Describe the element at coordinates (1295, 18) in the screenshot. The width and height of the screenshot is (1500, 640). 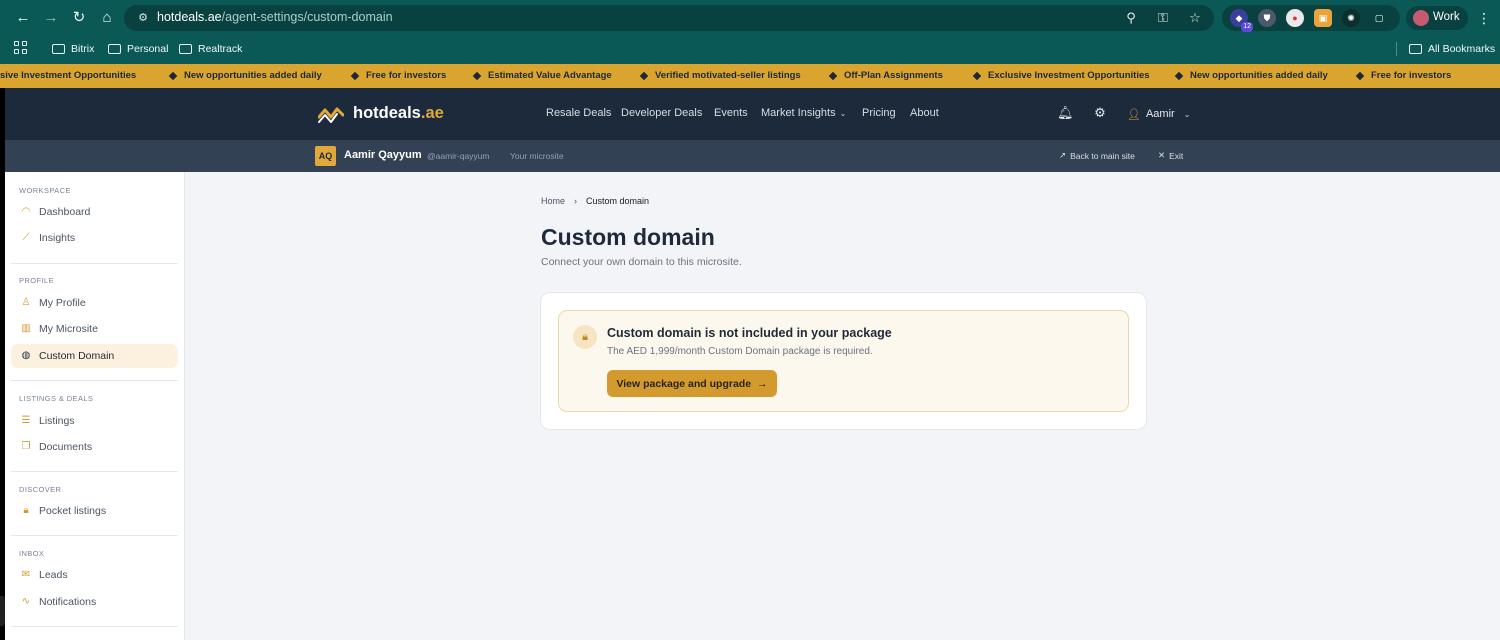
I see `pokeball-extension-icon: ●` at that location.